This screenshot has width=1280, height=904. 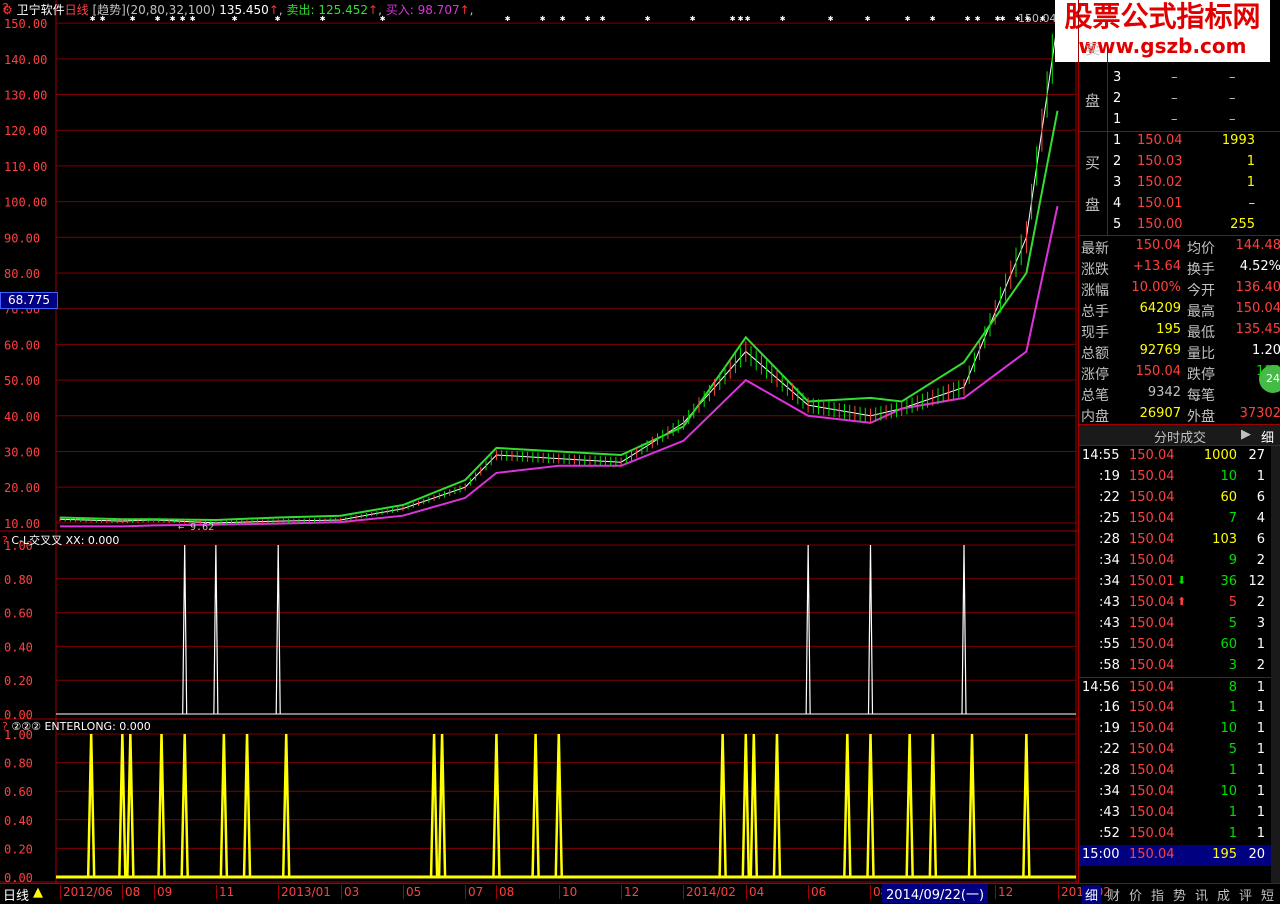 I want to click on tick-volume: 8, so click(x=1232, y=687).